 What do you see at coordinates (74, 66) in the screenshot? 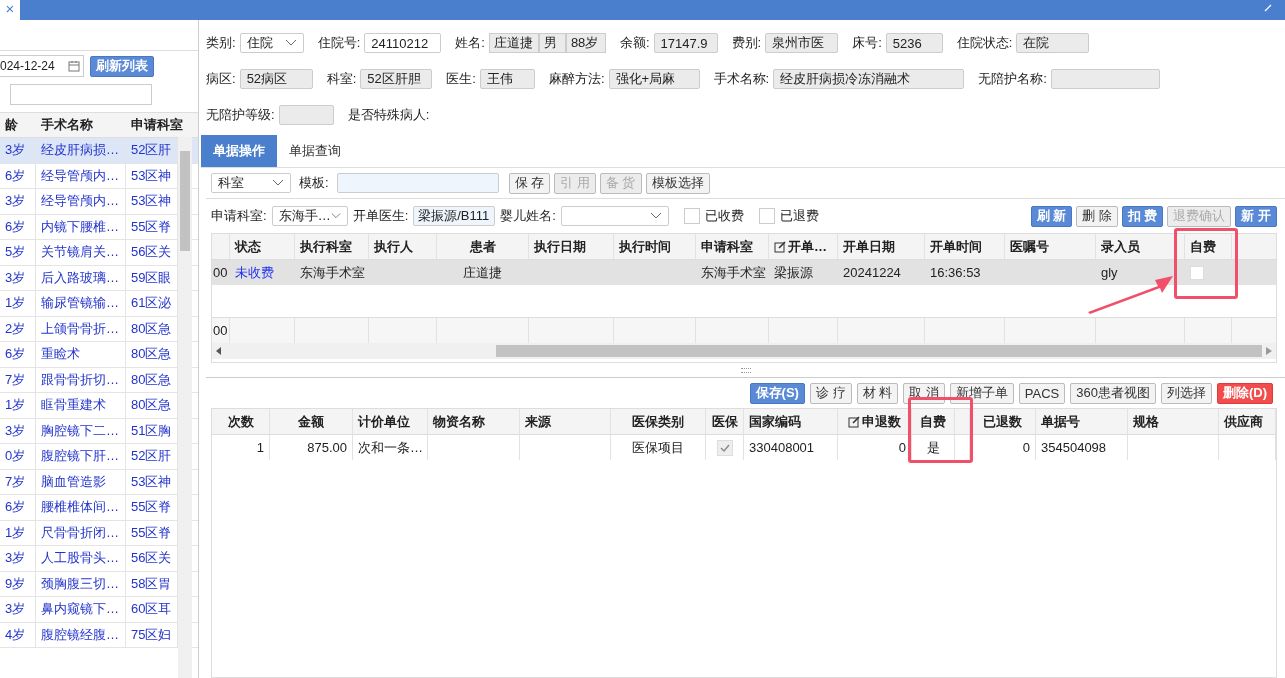
I see `calendar-icon` at bounding box center [74, 66].